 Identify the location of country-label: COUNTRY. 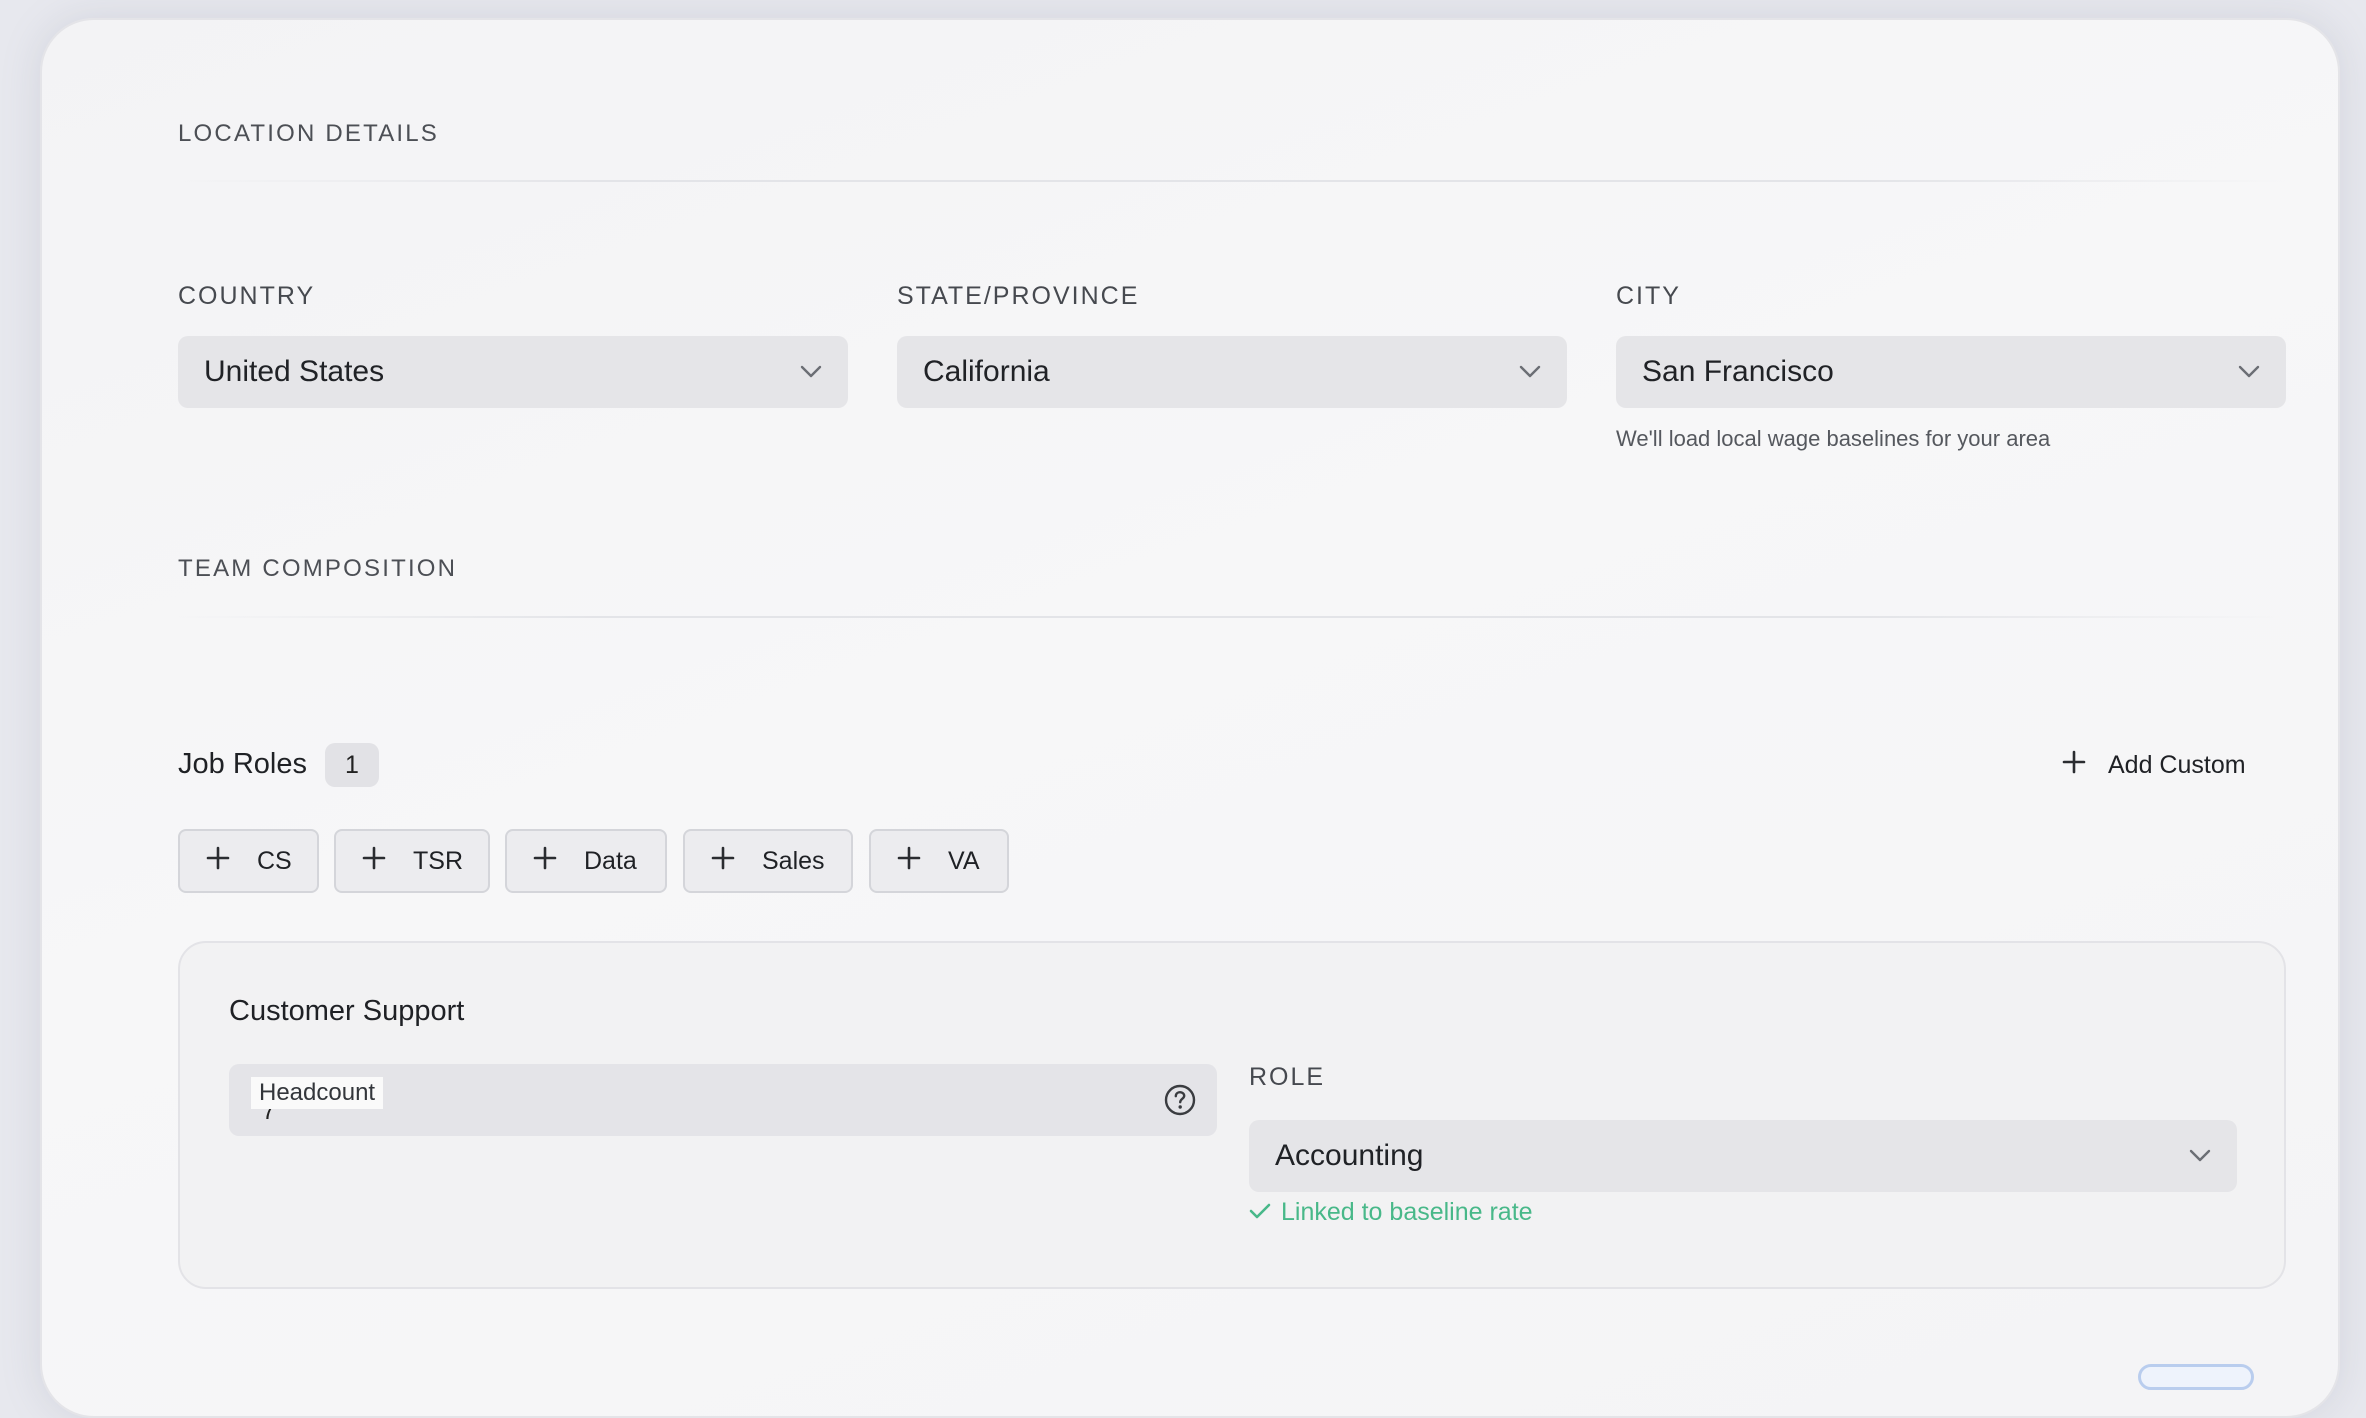
(247, 296).